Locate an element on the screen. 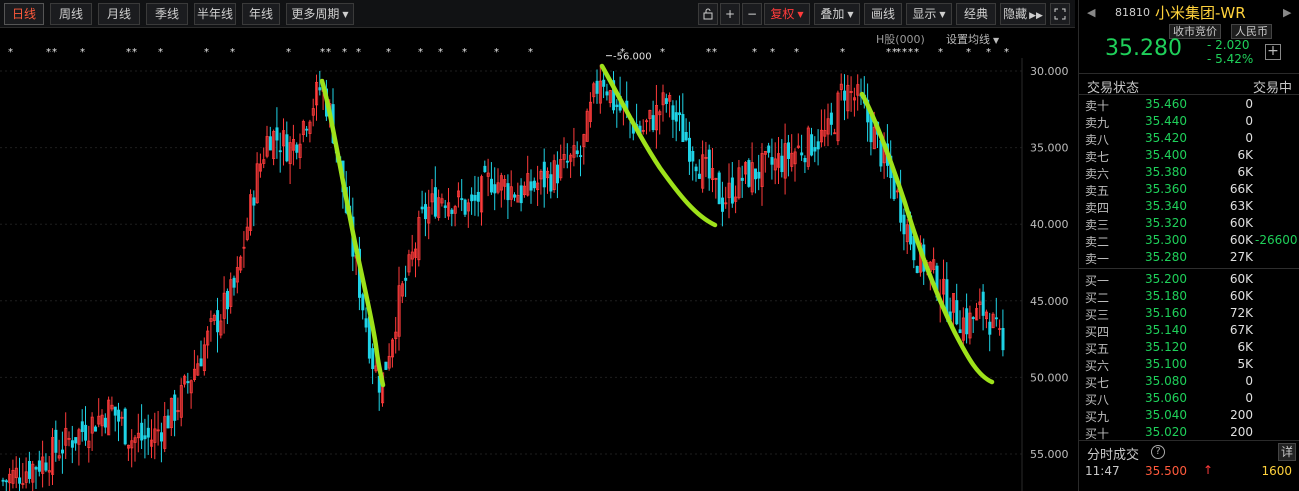 The width and height of the screenshot is (1299, 491). bid-row: 买七 35.080 0 is located at coordinates (1189, 381).